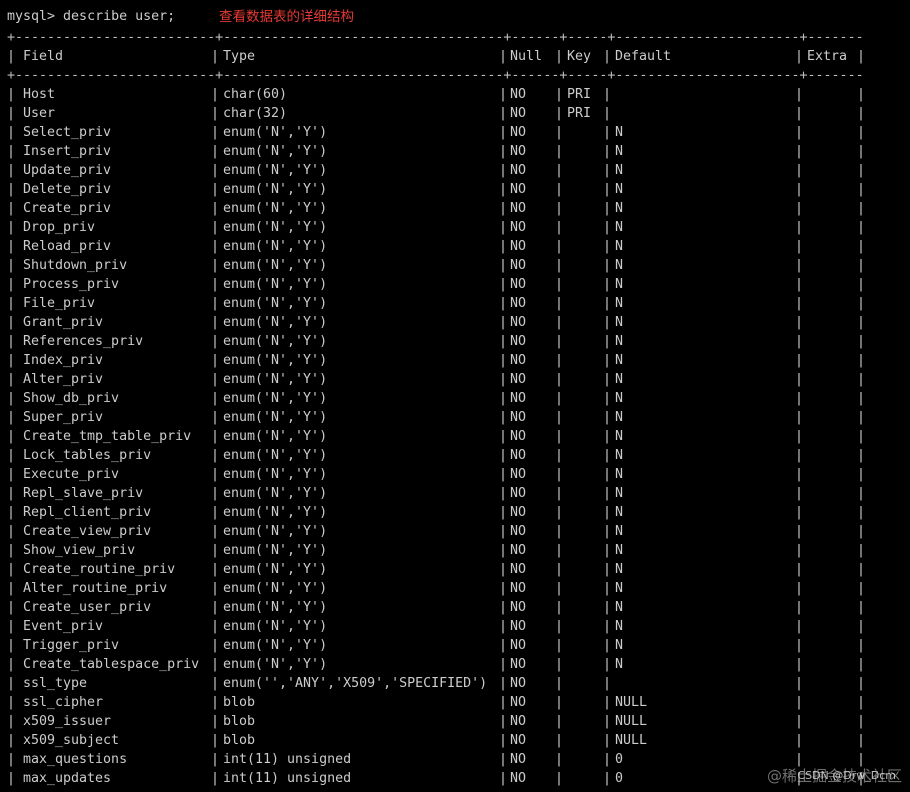 The height and width of the screenshot is (792, 910). What do you see at coordinates (579, 56) in the screenshot?
I see `header-key: Key` at bounding box center [579, 56].